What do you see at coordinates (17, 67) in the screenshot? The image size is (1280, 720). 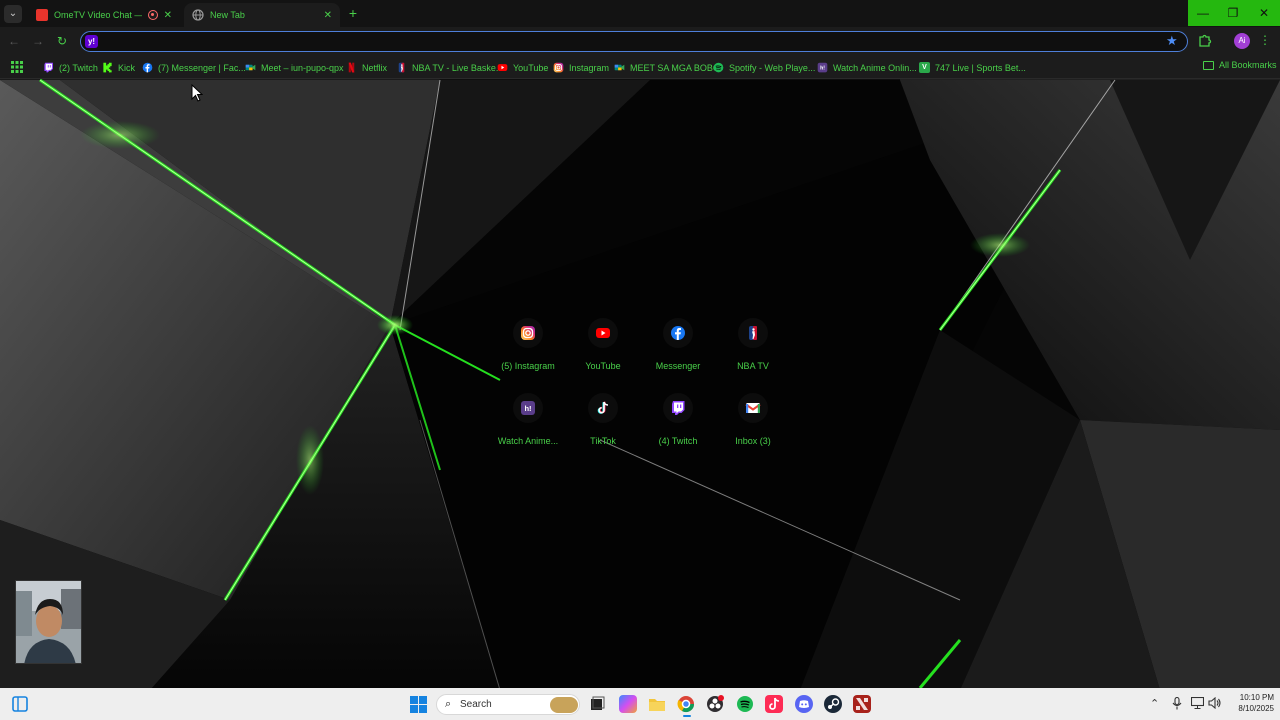 I see `apps-grid-icon` at bounding box center [17, 67].